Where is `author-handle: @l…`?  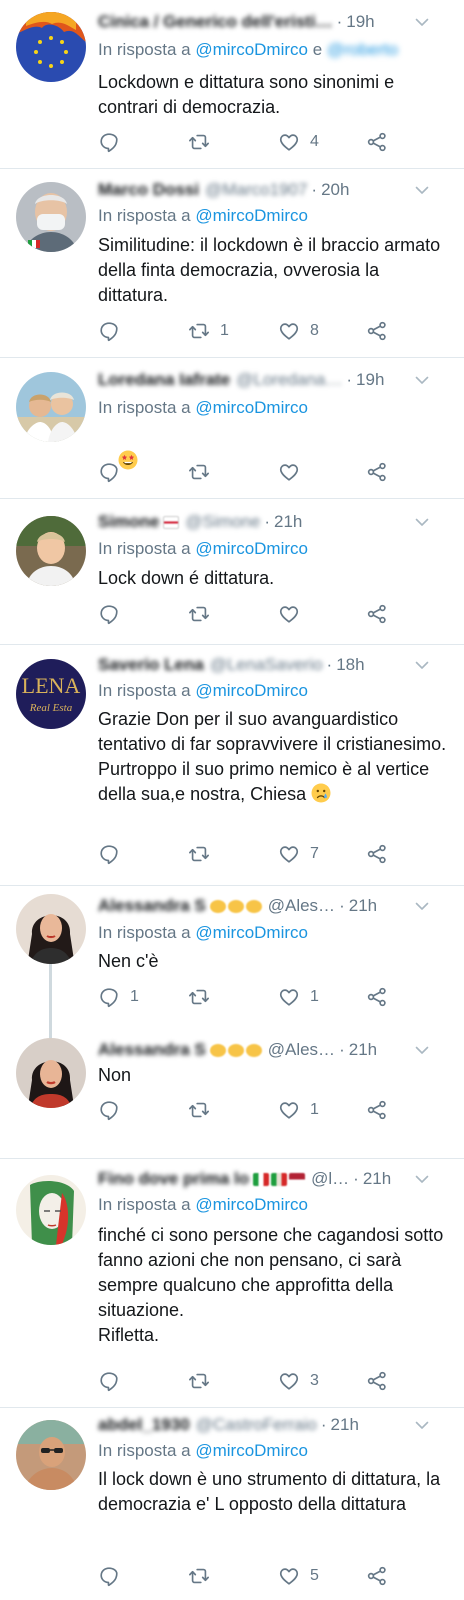
author-handle: @l… is located at coordinates (330, 1179).